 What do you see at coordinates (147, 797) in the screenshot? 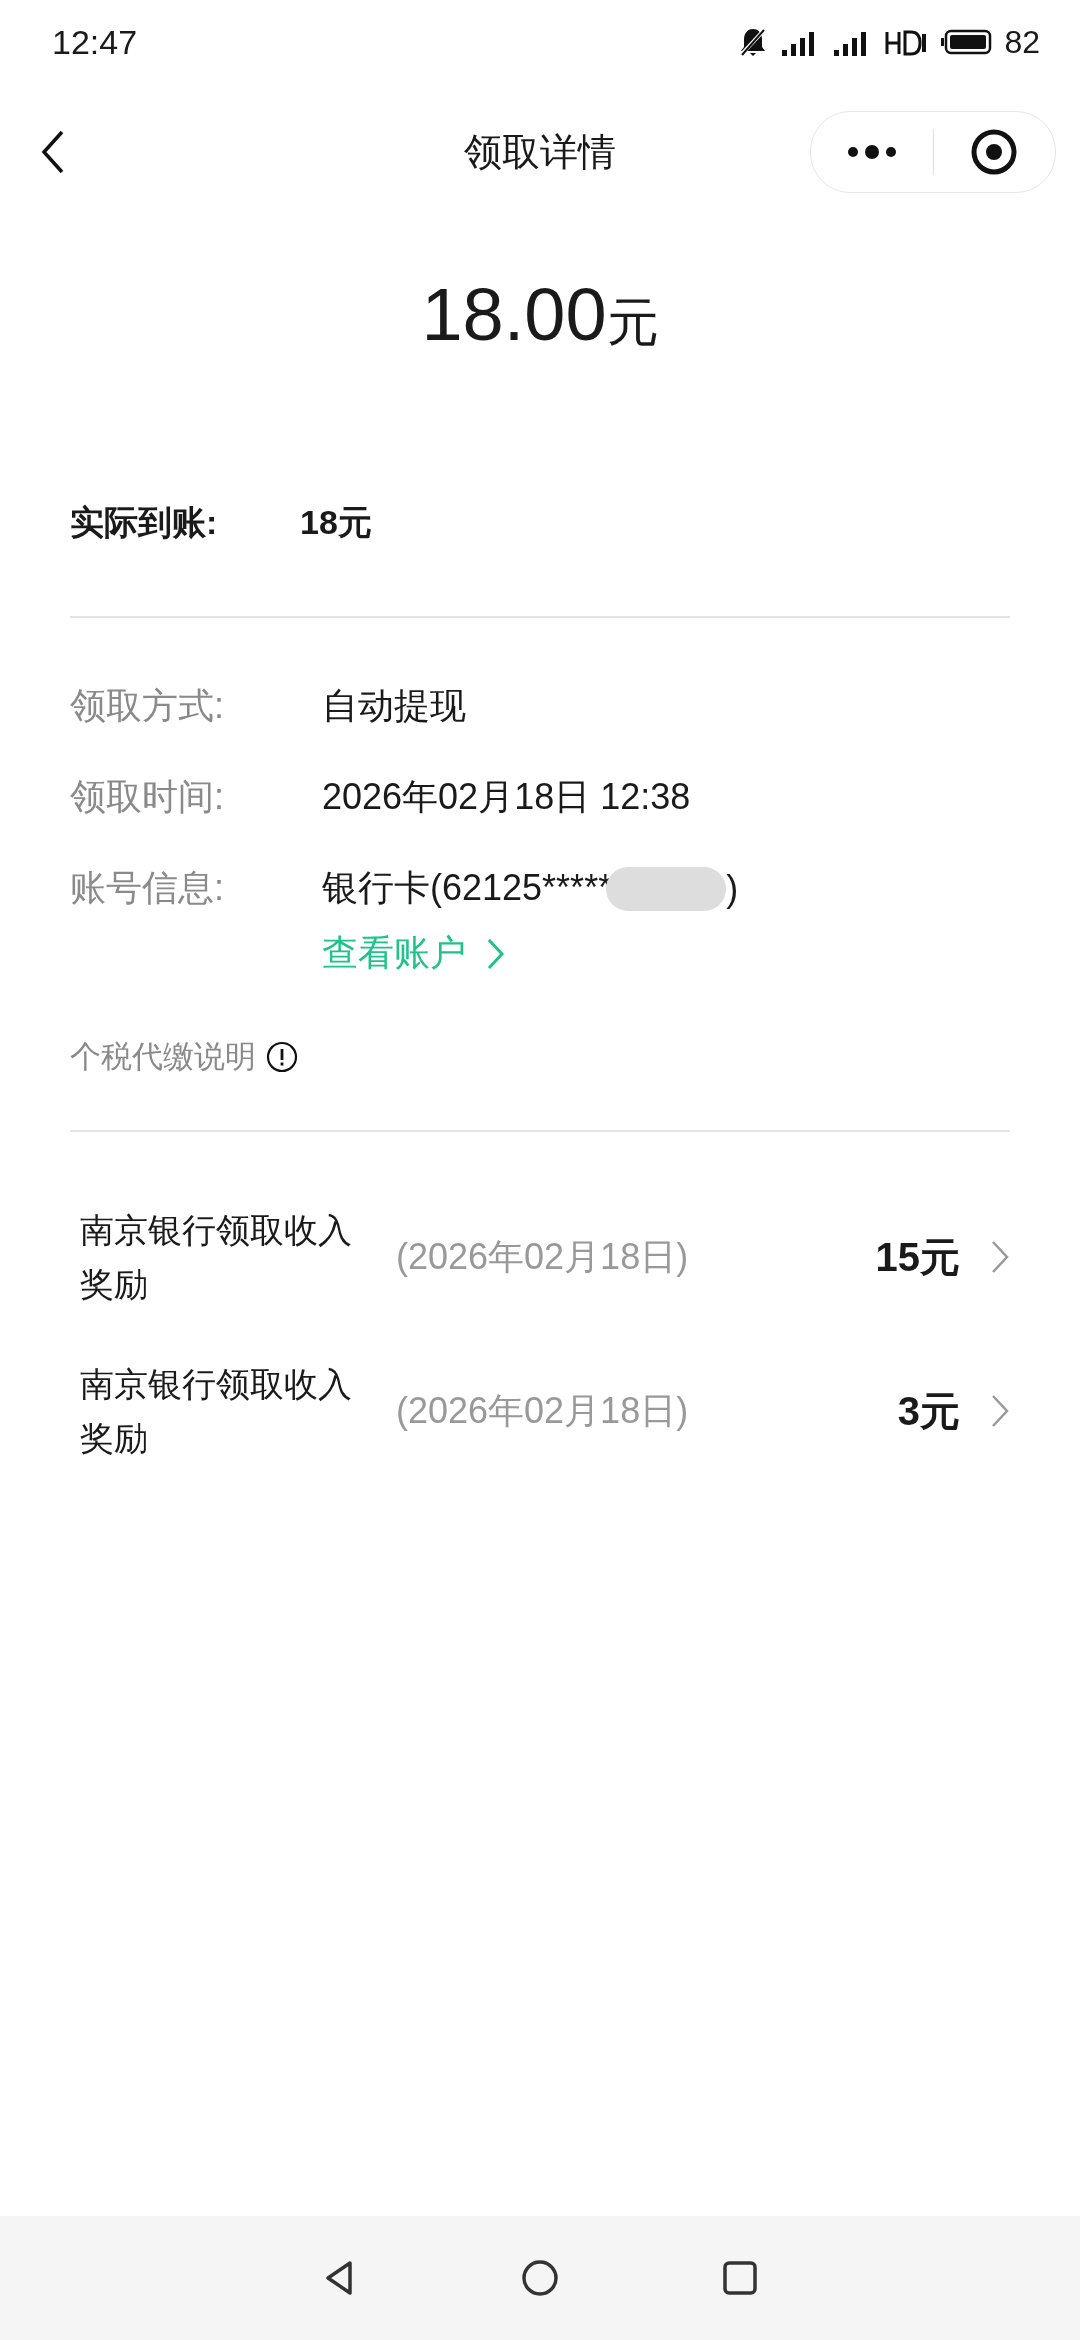
I see `field-label: 领取时间:` at bounding box center [147, 797].